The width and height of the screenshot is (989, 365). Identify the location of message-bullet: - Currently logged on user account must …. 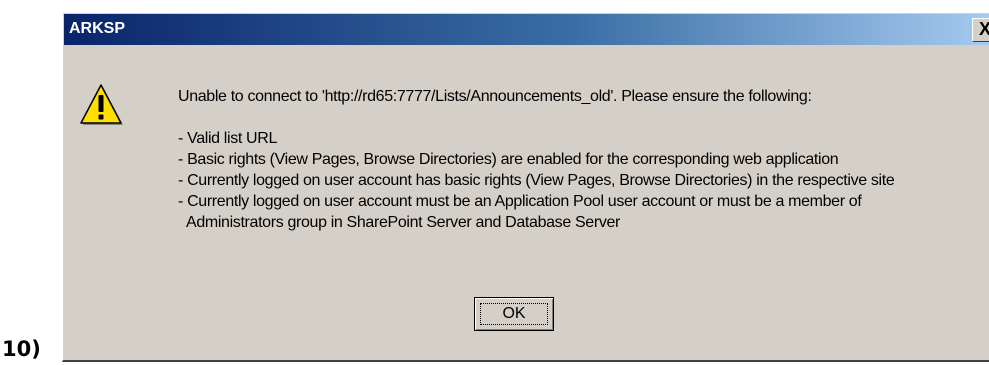
(520, 201).